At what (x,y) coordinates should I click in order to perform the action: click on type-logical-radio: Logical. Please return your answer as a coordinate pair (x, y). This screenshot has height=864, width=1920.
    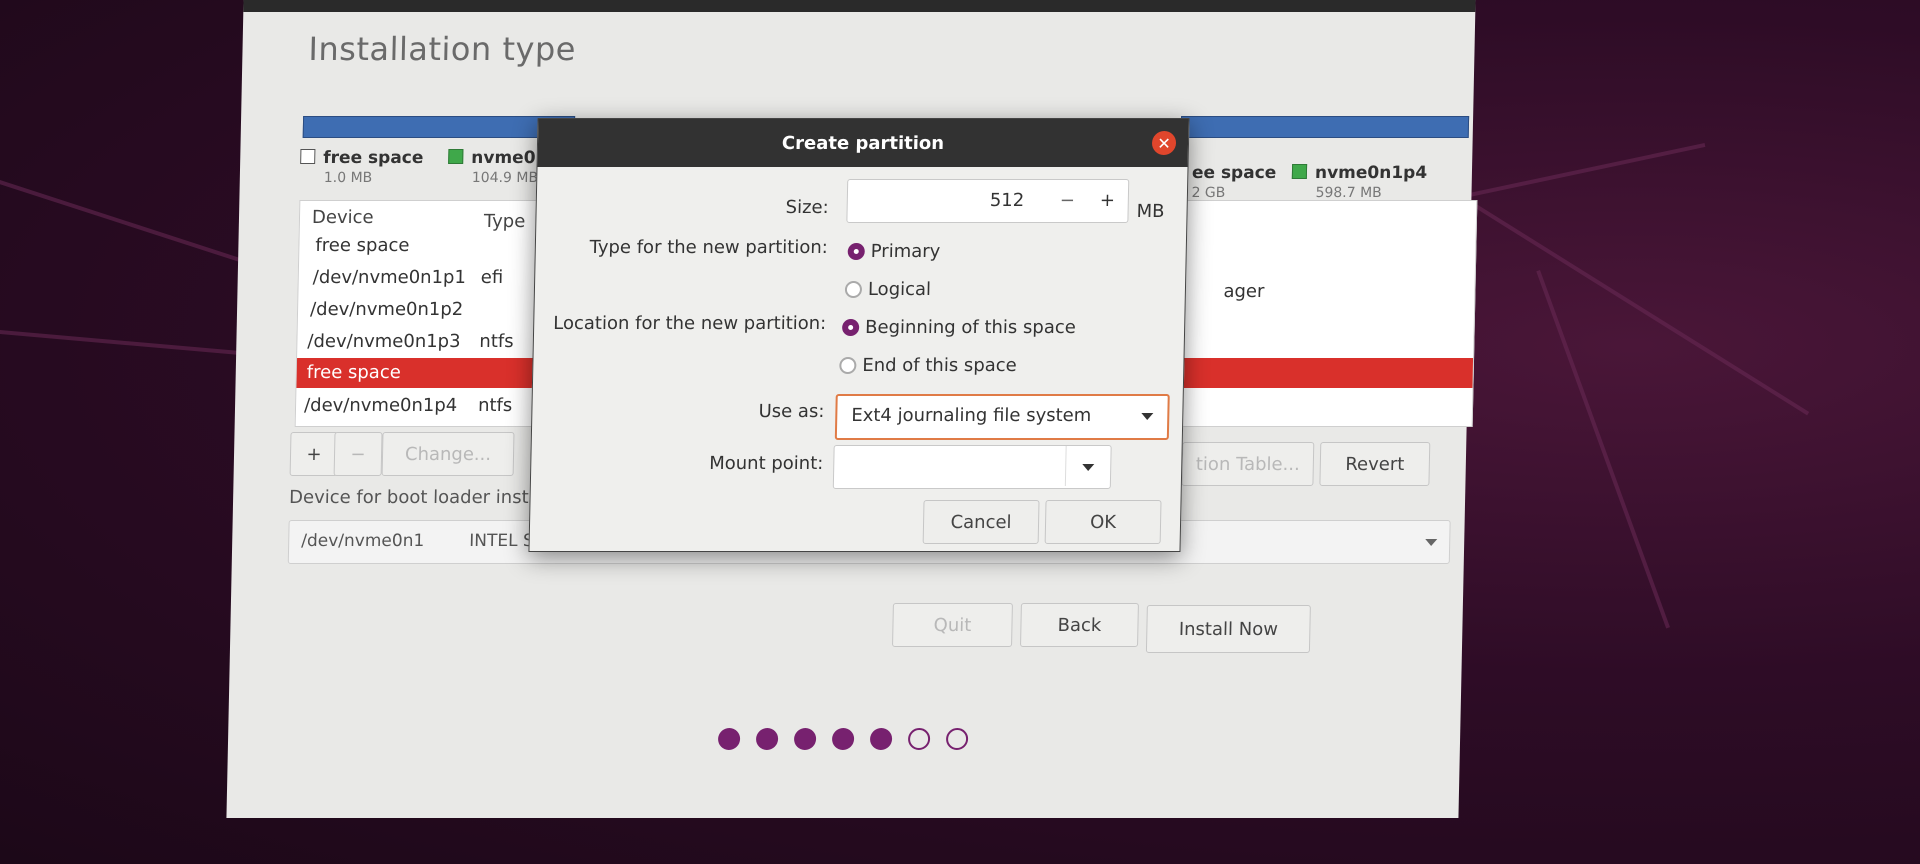
    Looking at the image, I should click on (887, 289).